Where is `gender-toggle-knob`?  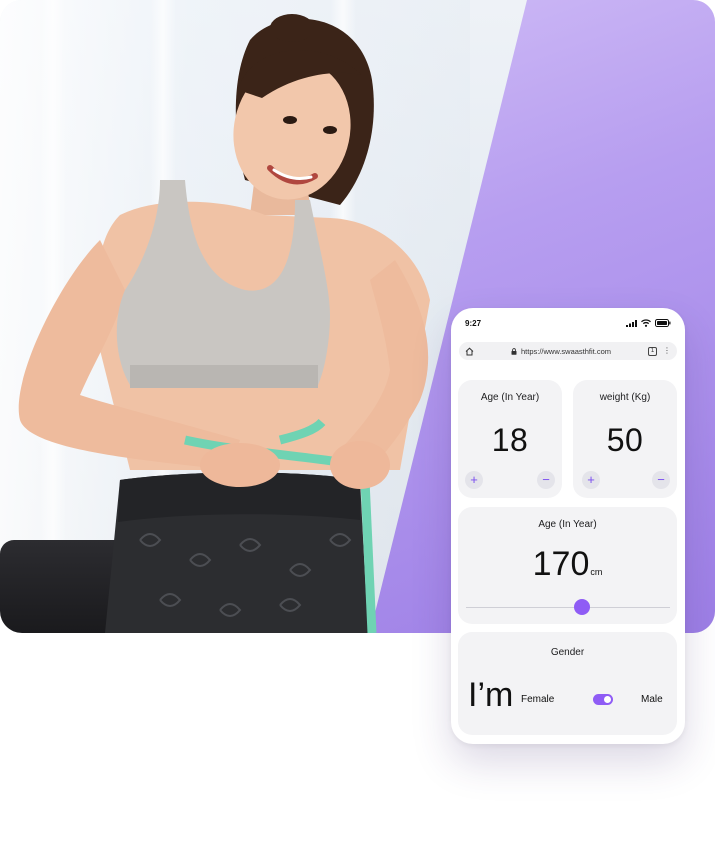
gender-toggle-knob is located at coordinates (607, 699).